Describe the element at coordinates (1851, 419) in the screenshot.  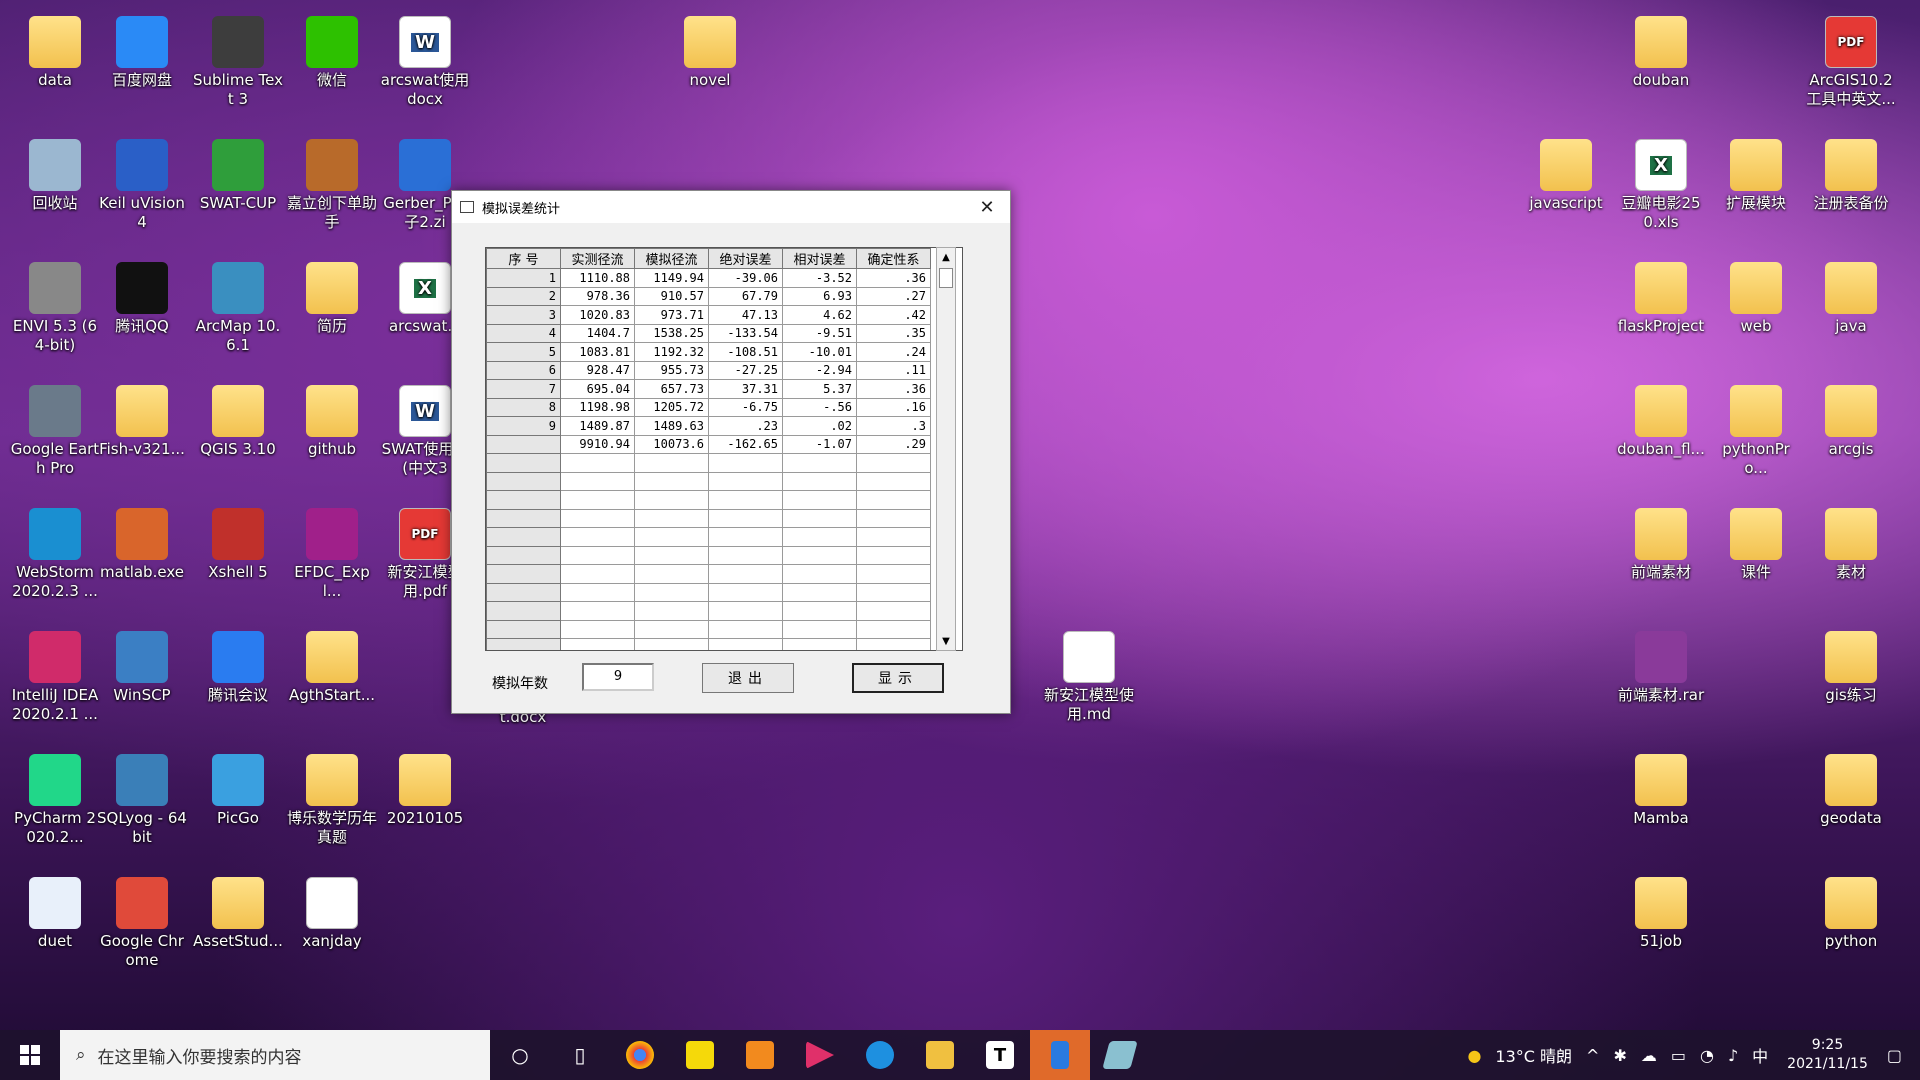
I see `desktop-icon: arcgis` at that location.